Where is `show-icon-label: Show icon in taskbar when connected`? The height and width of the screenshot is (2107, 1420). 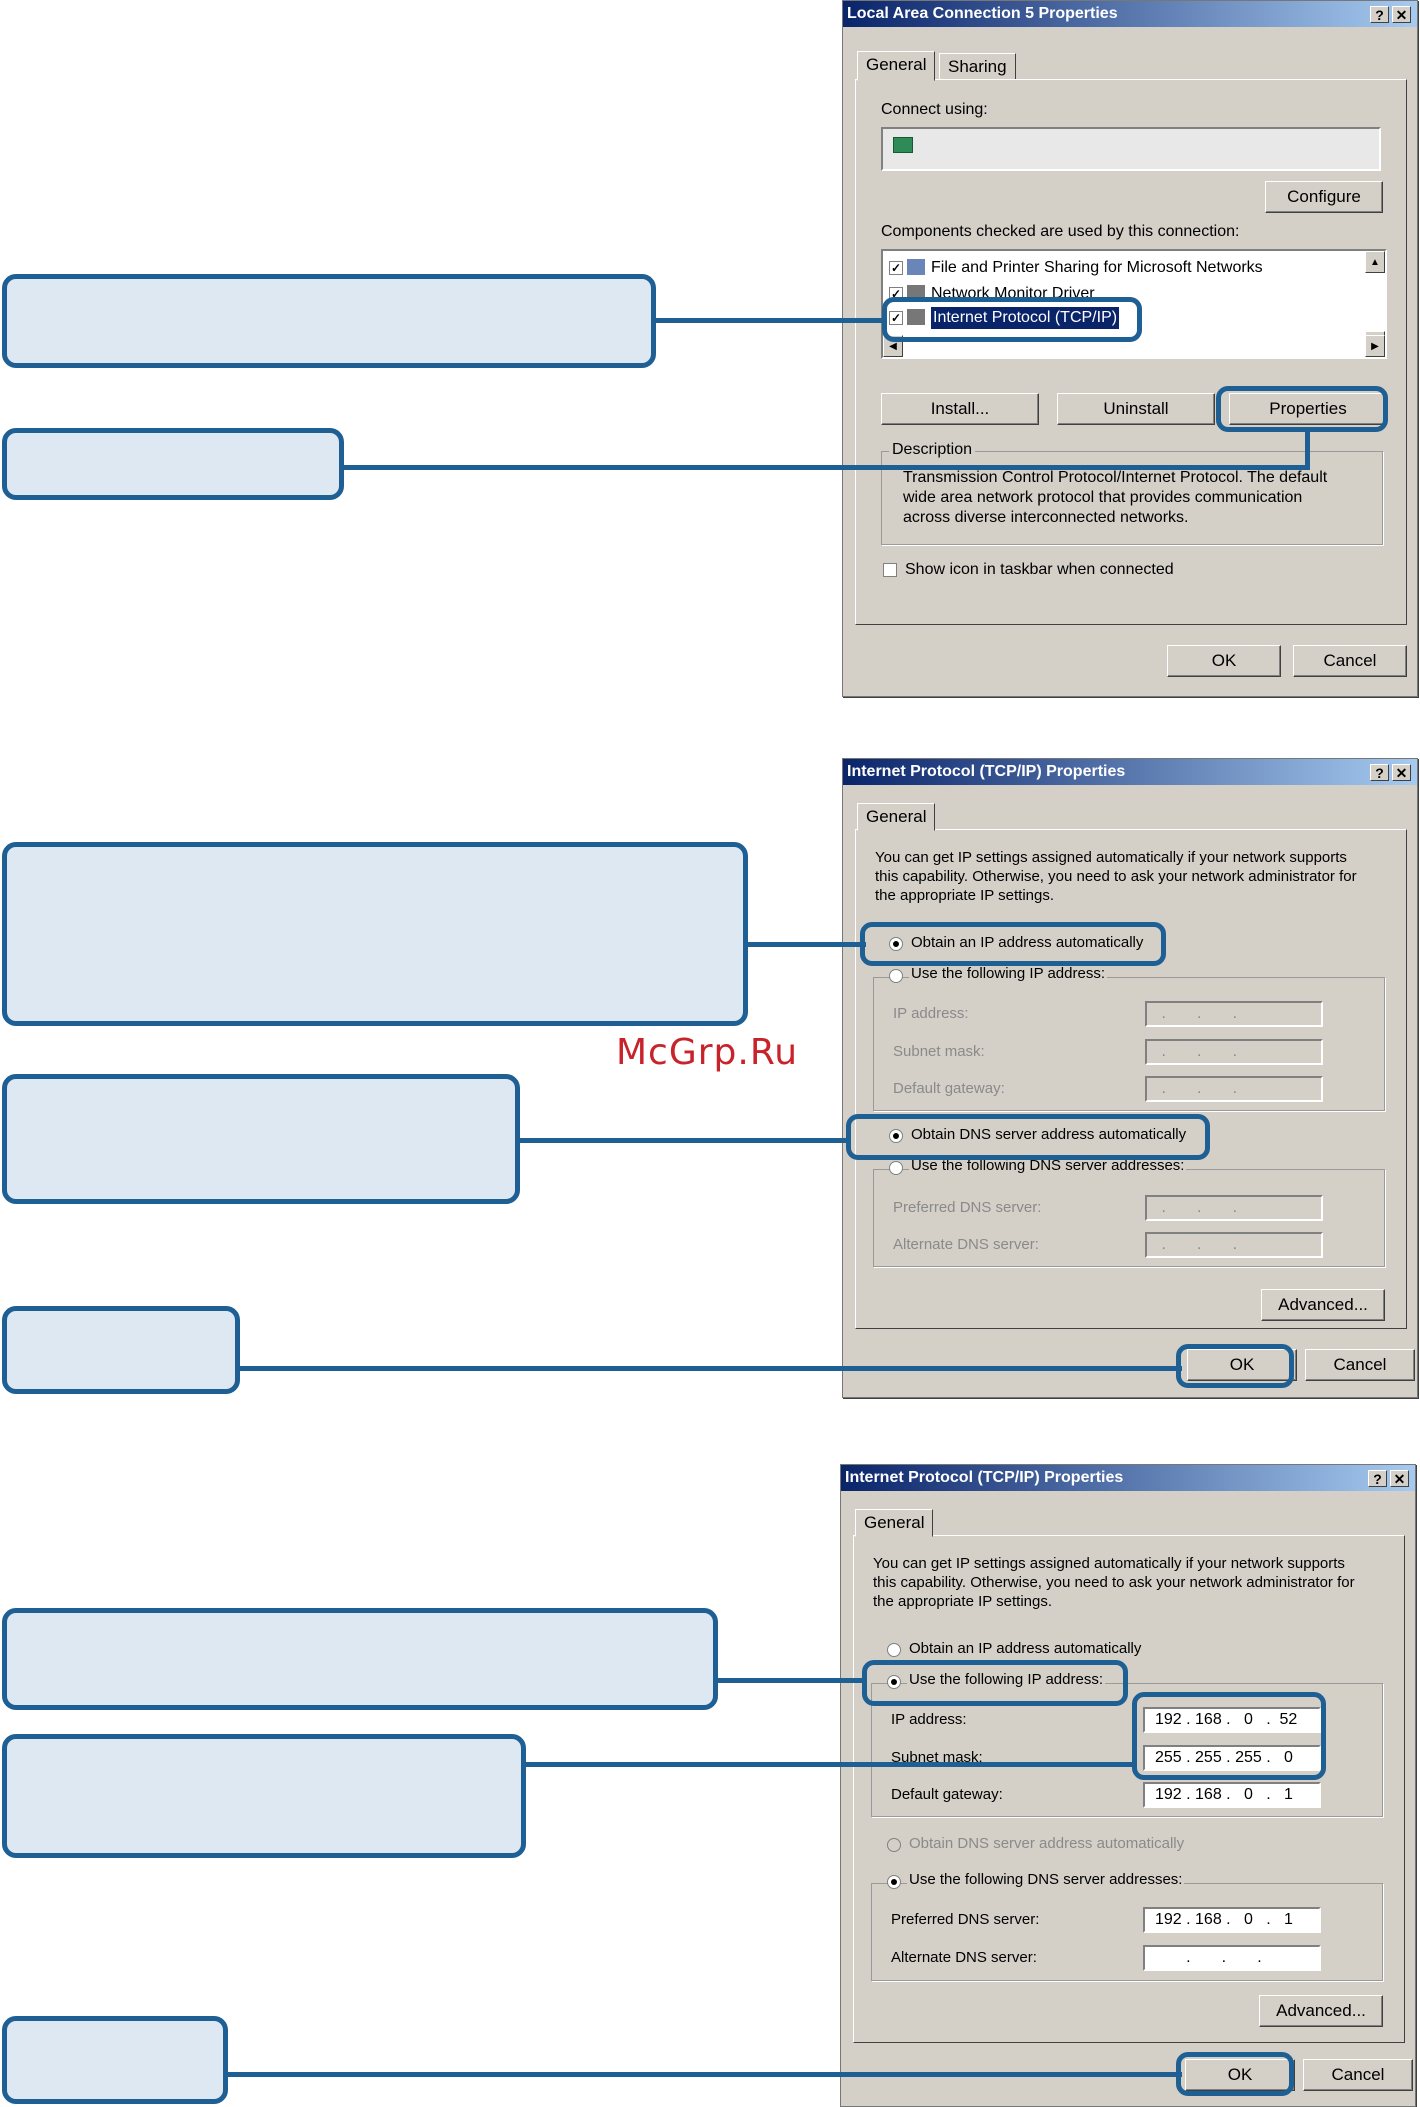 show-icon-label: Show icon in taskbar when connected is located at coordinates (1039, 569).